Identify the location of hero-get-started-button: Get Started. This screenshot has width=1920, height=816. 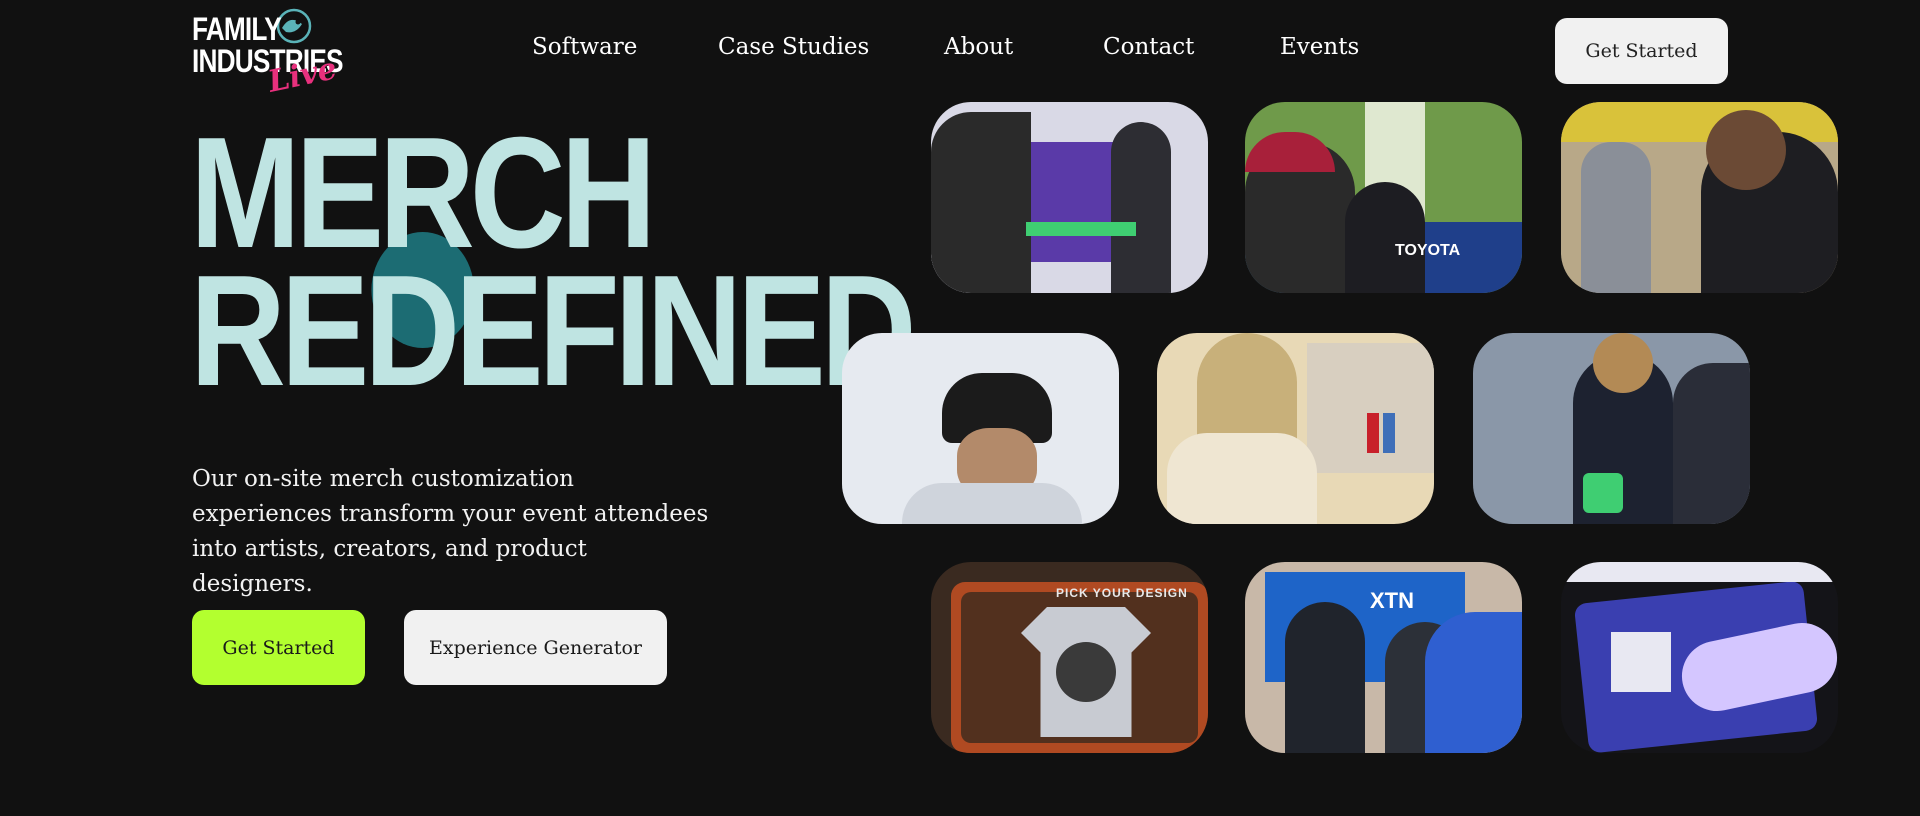
(278, 647).